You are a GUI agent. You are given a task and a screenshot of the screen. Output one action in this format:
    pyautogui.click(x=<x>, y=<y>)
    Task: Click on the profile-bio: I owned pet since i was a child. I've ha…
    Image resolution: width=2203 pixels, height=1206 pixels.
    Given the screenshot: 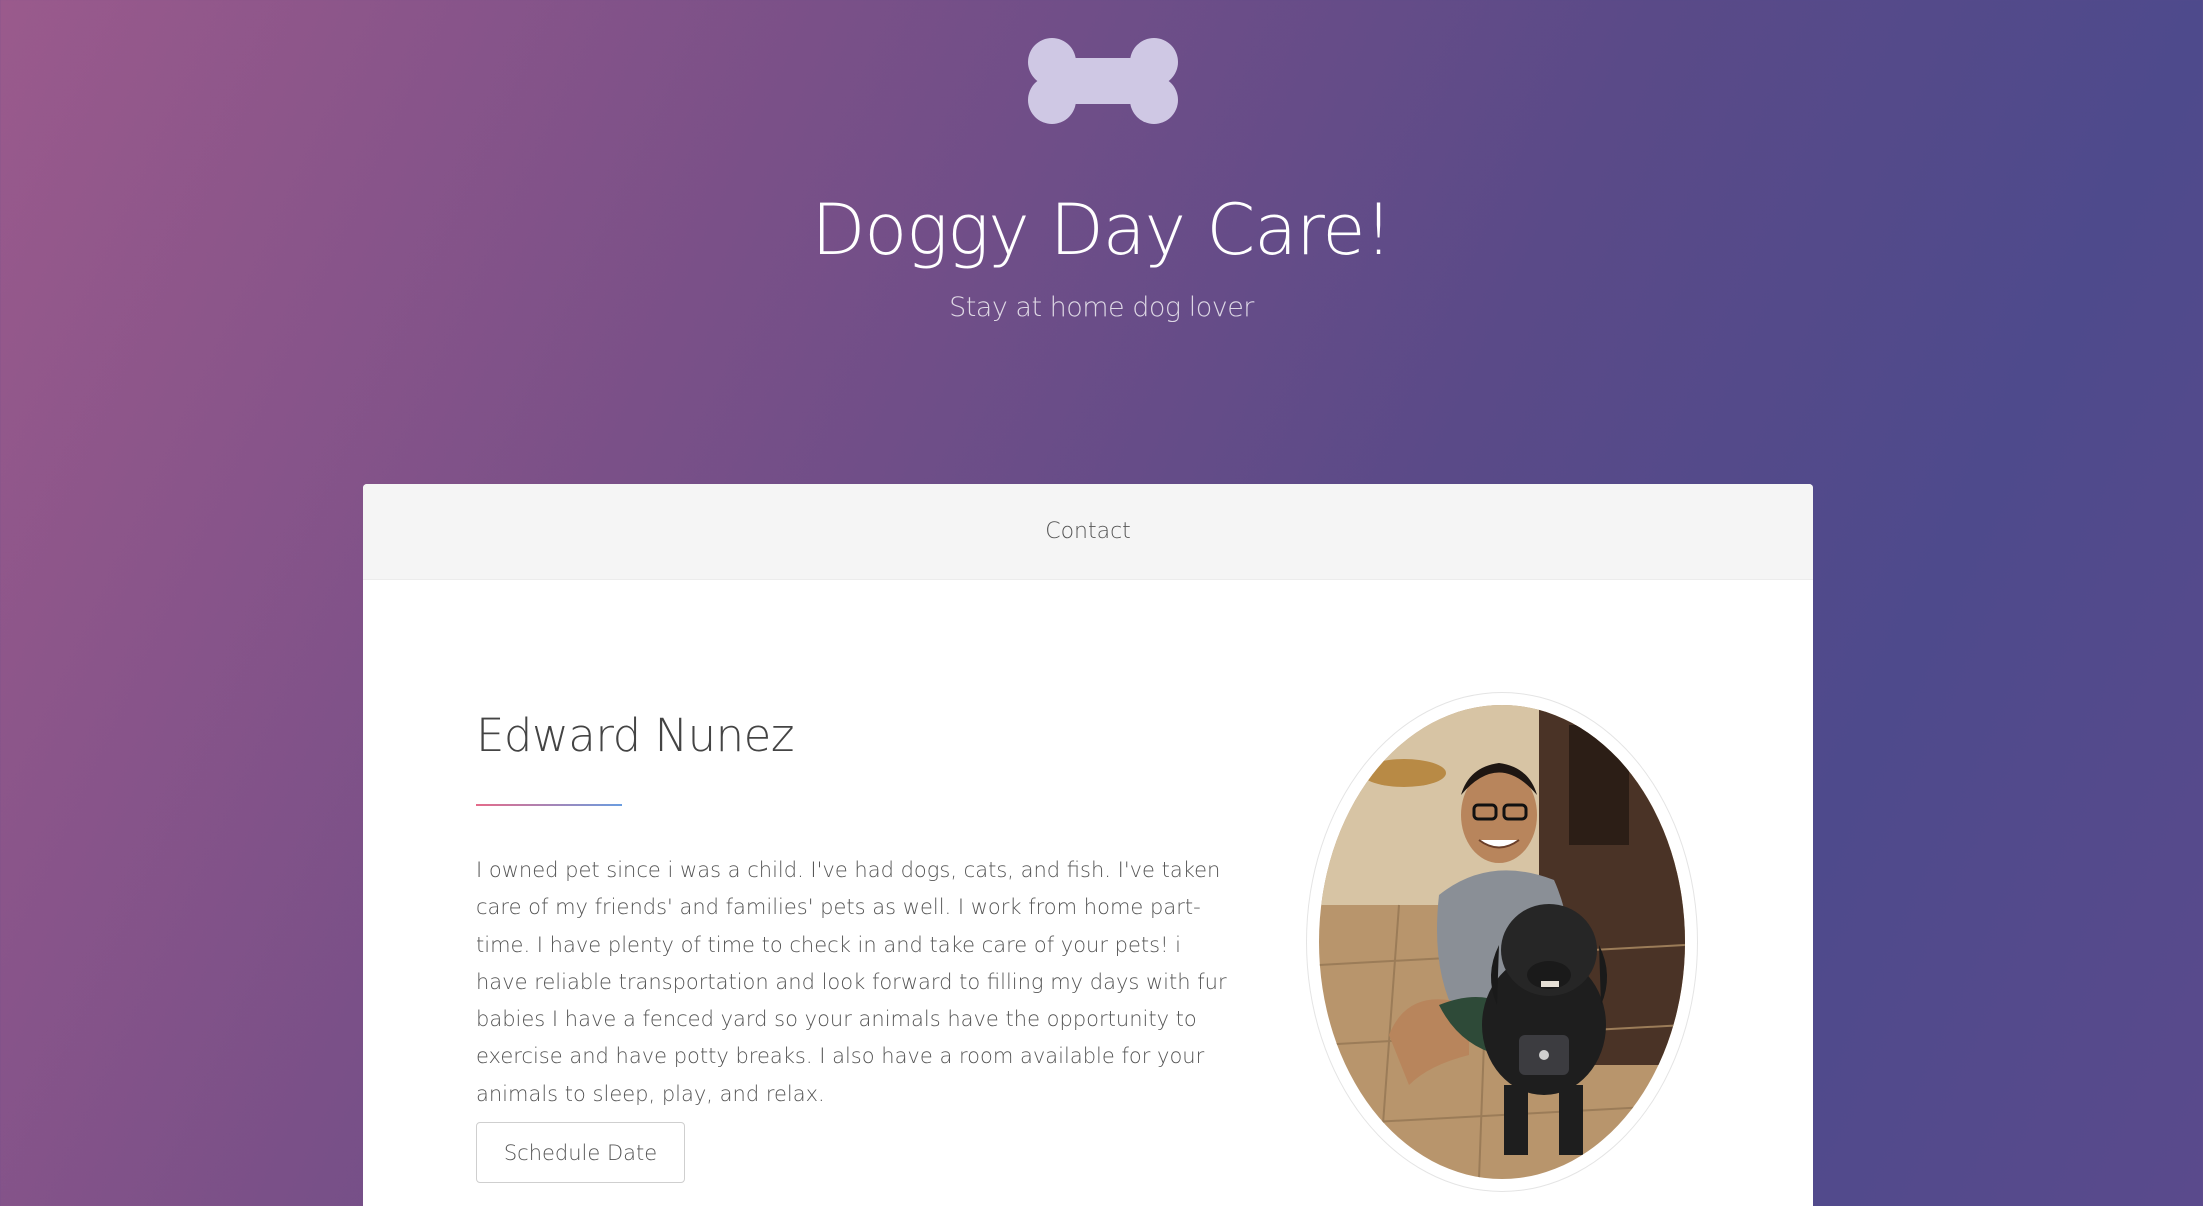 What is the action you would take?
    pyautogui.click(x=851, y=982)
    